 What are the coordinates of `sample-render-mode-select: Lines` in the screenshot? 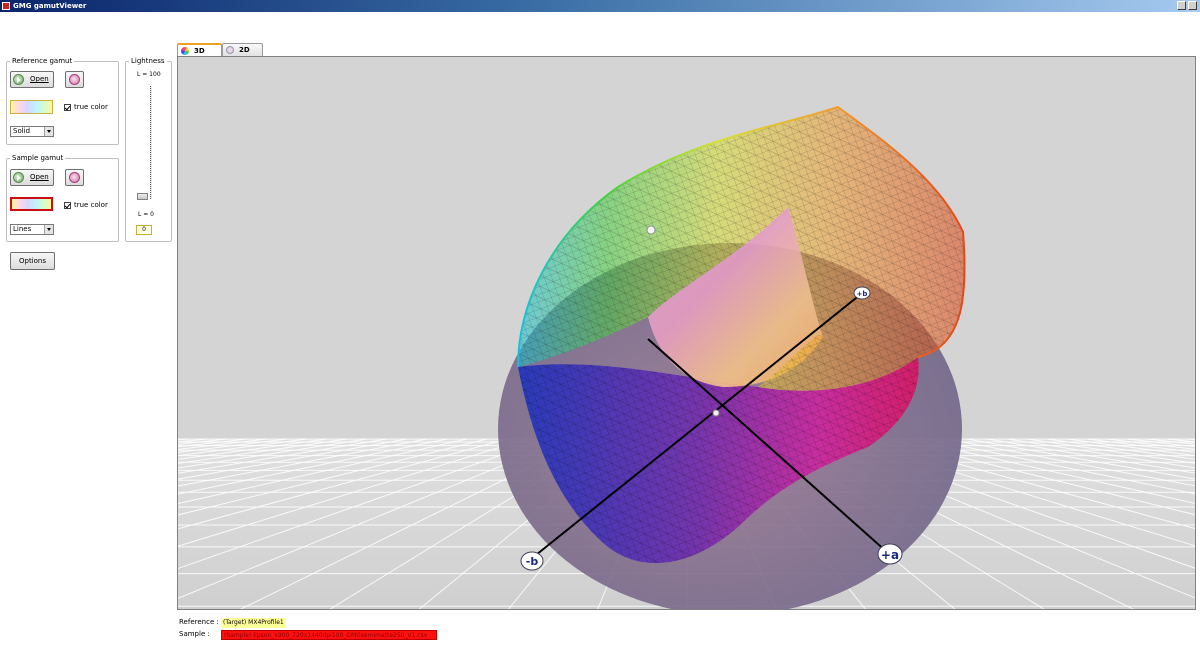 It's located at (32, 229).